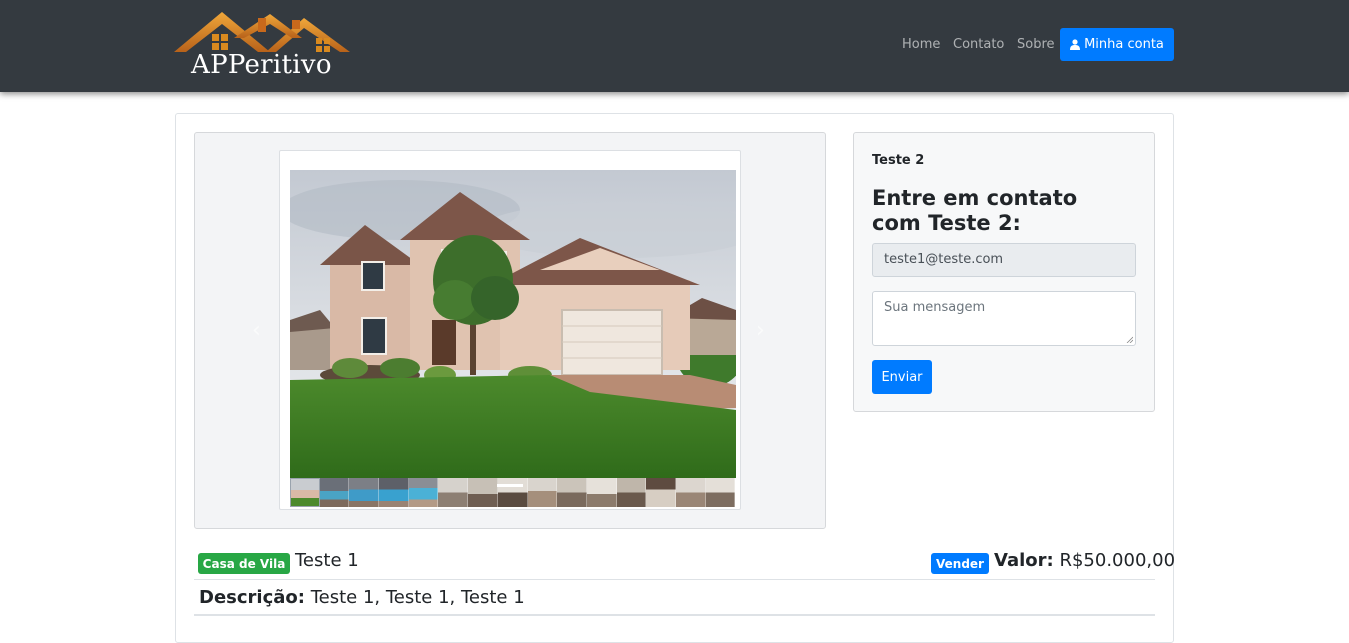 This screenshot has height=643, width=1349. I want to click on email-field: teste1@teste.com, so click(1004, 260).